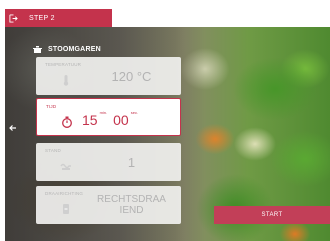  I want to click on rotation-icon, so click(66, 209).